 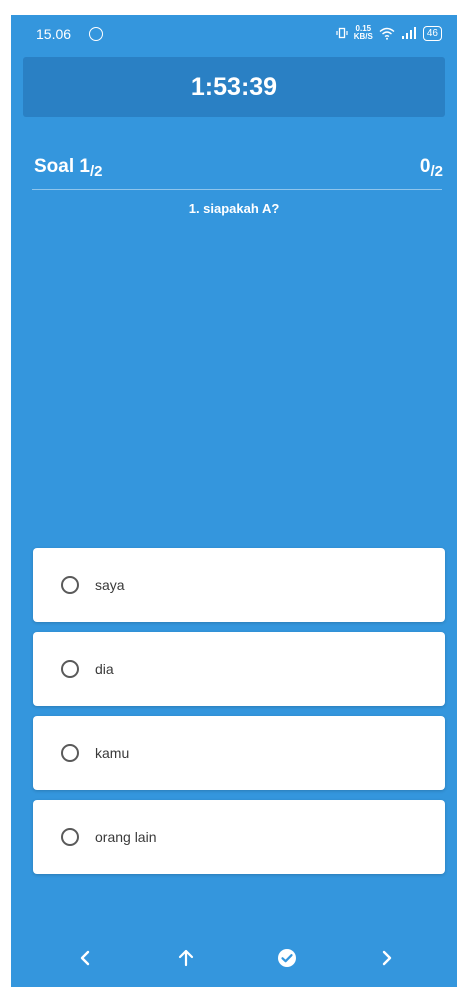 I want to click on score-total: /2, so click(x=436, y=171).